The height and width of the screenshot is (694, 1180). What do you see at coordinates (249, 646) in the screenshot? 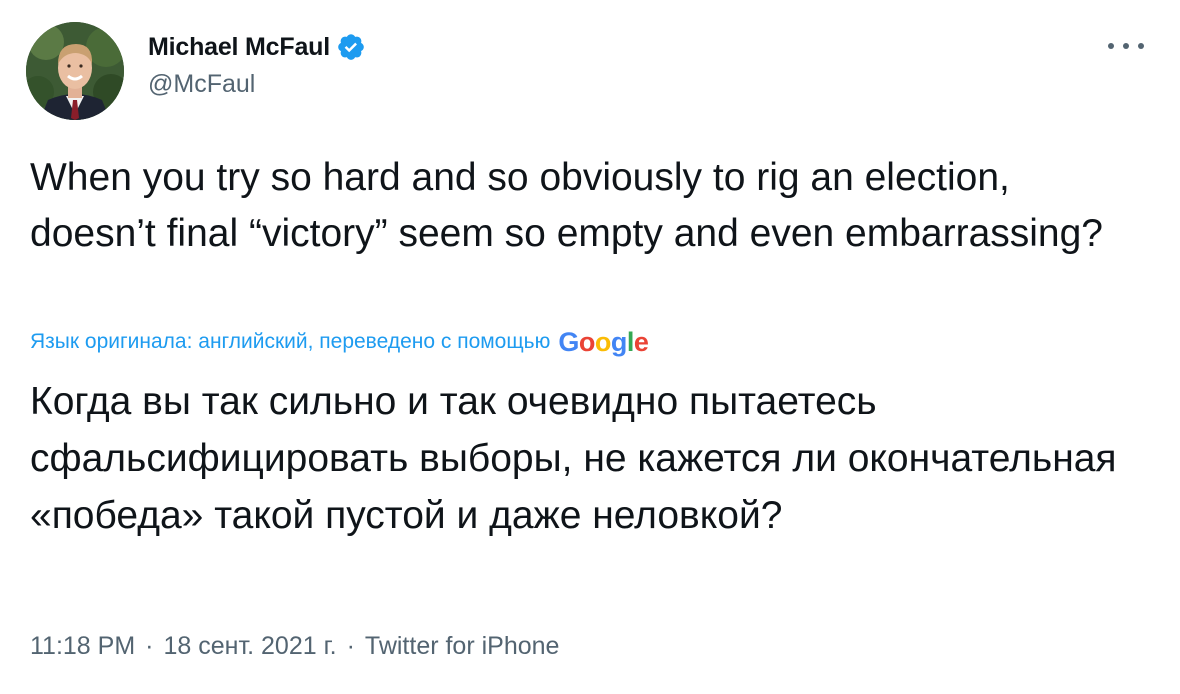
I see `tweet-date: 18 сент. 2021 г.` at bounding box center [249, 646].